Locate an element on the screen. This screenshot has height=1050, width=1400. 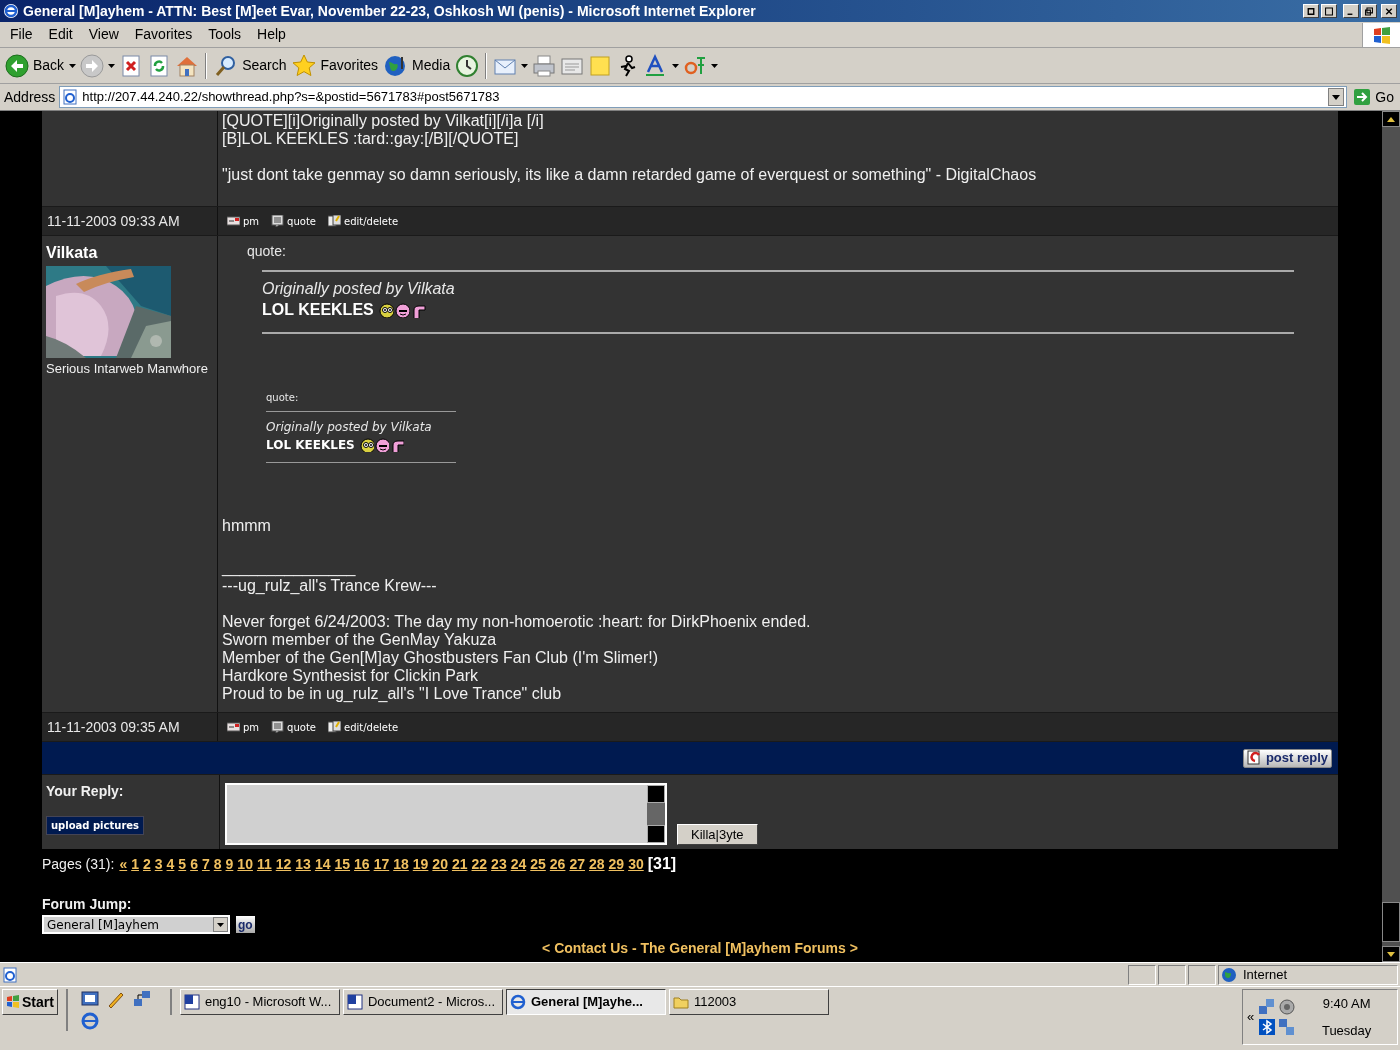
desktop-icon is located at coordinates (89, 999).